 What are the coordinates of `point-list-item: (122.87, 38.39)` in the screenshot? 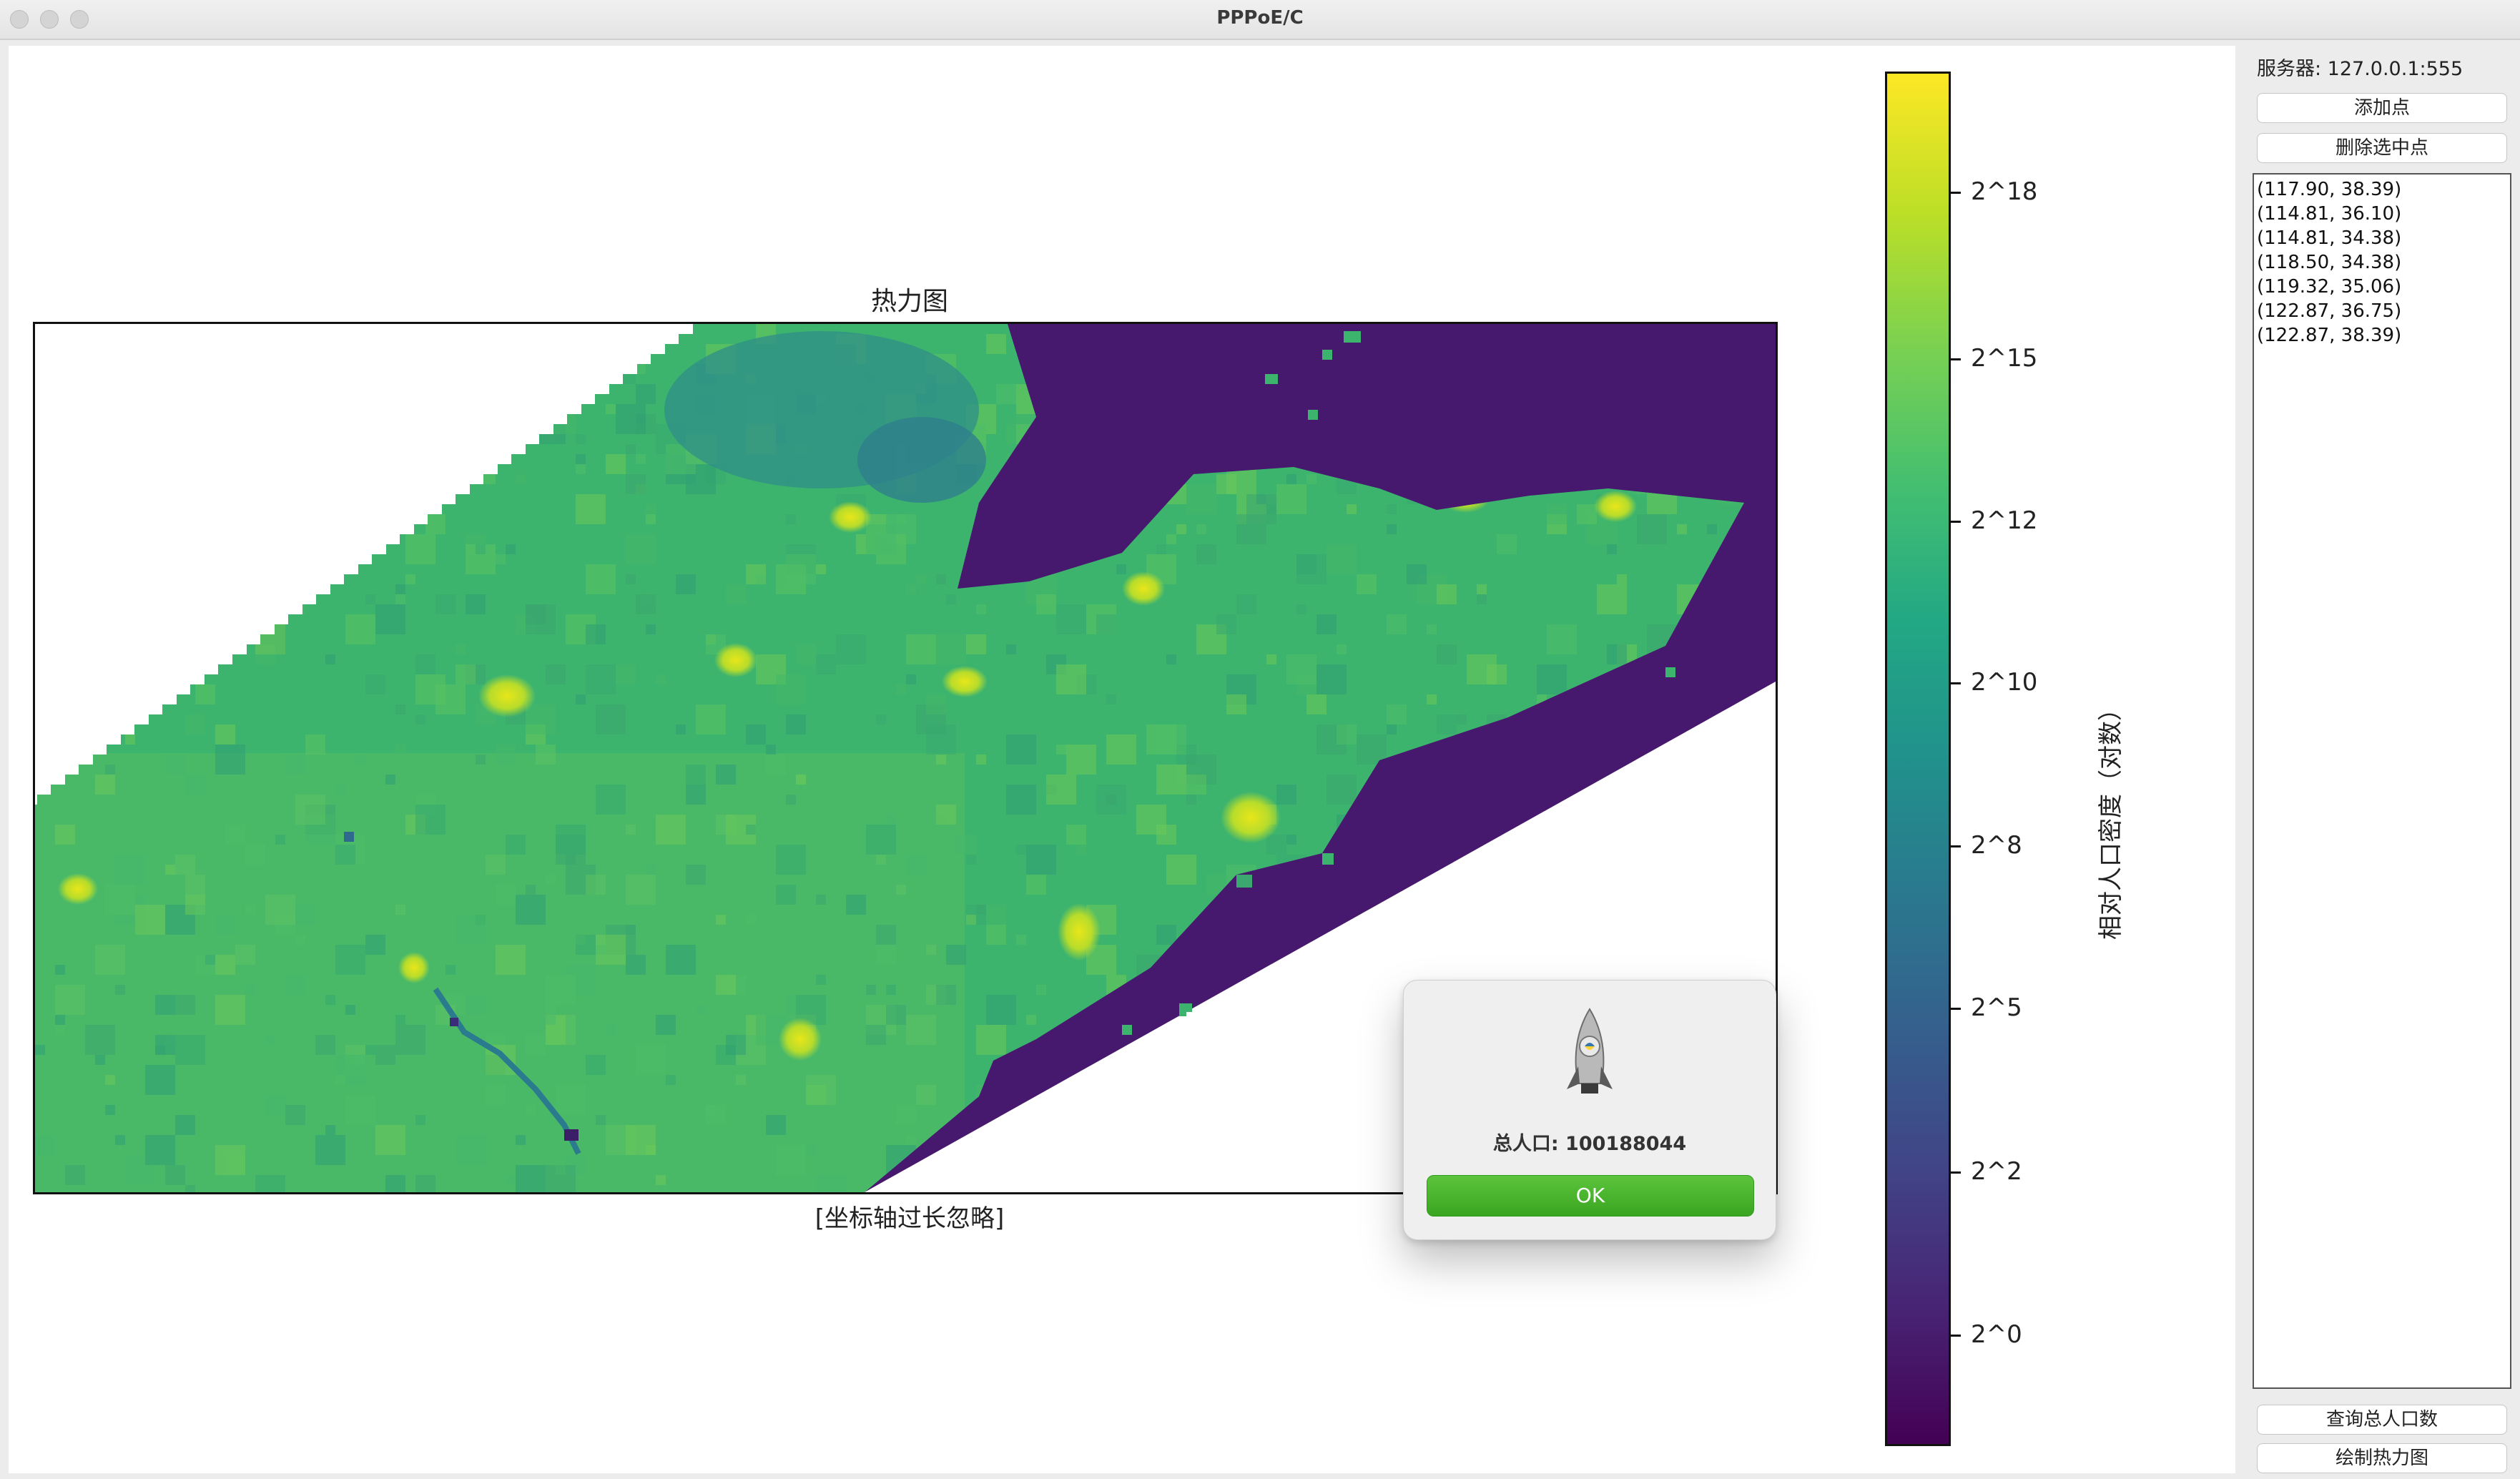 It's located at (2382, 335).